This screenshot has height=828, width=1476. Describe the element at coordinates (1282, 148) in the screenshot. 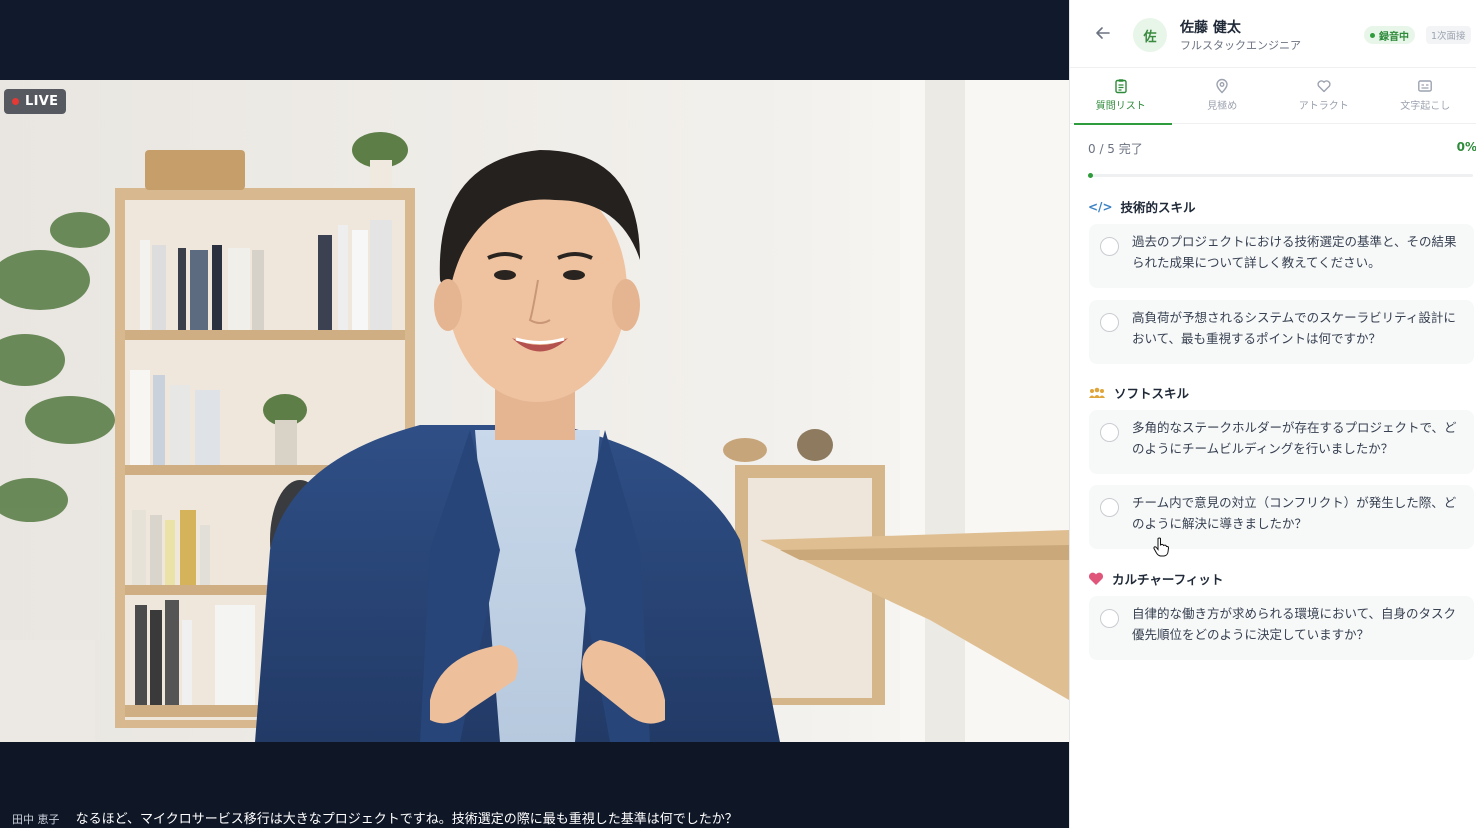

I see `progress-row: 0 / 5 完了 0%` at that location.